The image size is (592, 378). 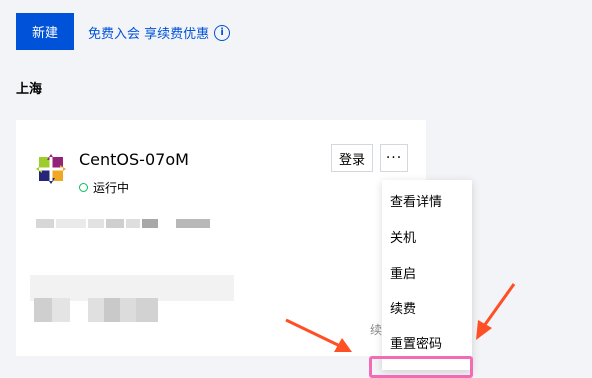 I want to click on menu-item-renew: 续费, so click(x=403, y=307).